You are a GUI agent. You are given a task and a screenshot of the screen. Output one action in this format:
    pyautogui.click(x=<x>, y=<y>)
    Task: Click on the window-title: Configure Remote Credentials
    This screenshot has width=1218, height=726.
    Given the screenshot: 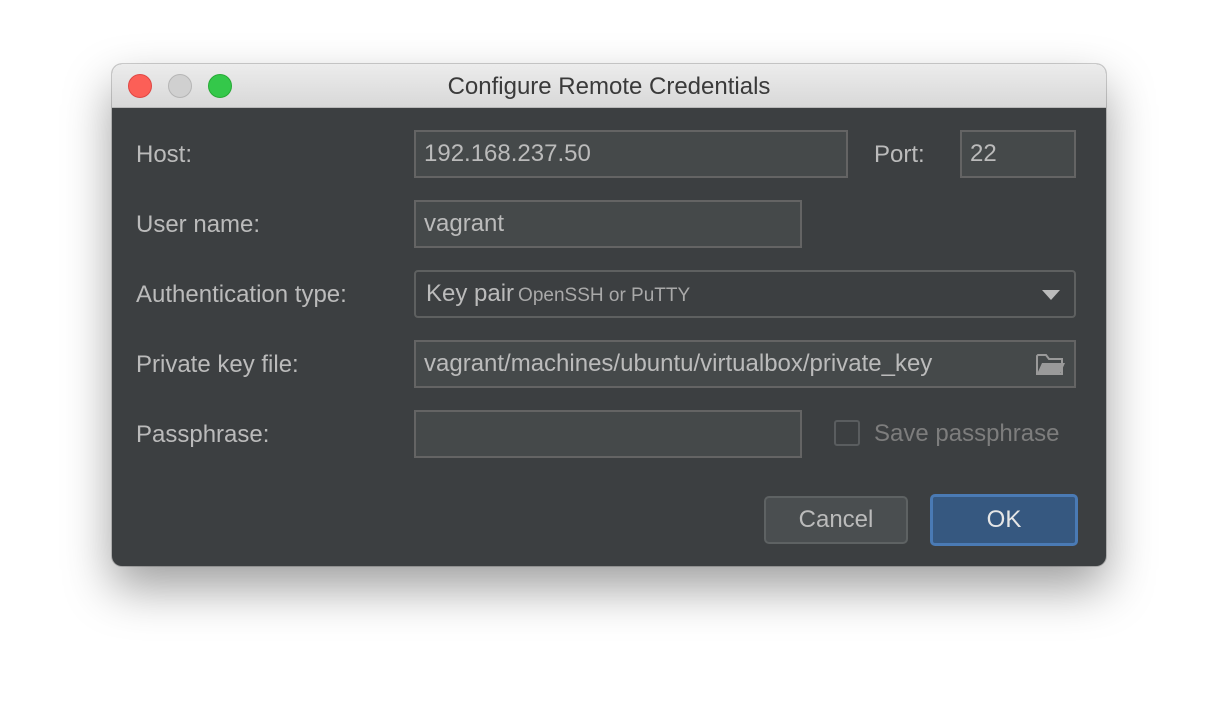 What is the action you would take?
    pyautogui.click(x=609, y=86)
    